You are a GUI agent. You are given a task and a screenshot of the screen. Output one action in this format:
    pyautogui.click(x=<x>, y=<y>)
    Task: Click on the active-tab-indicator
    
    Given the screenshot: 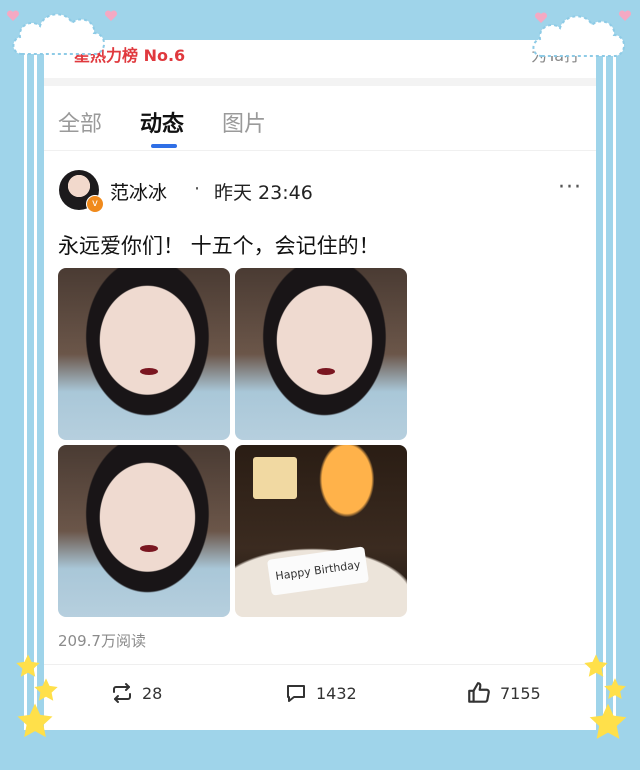 What is the action you would take?
    pyautogui.click(x=164, y=146)
    